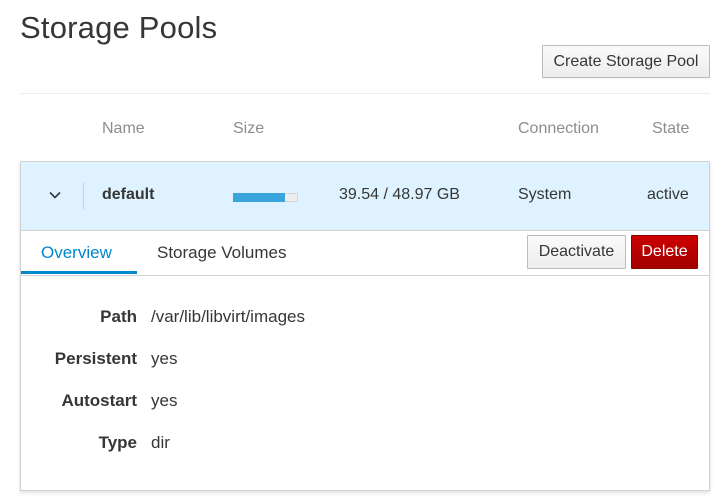 This screenshot has width=726, height=504. What do you see at coordinates (576, 252) in the screenshot?
I see `deactivate-button: Deactivate` at bounding box center [576, 252].